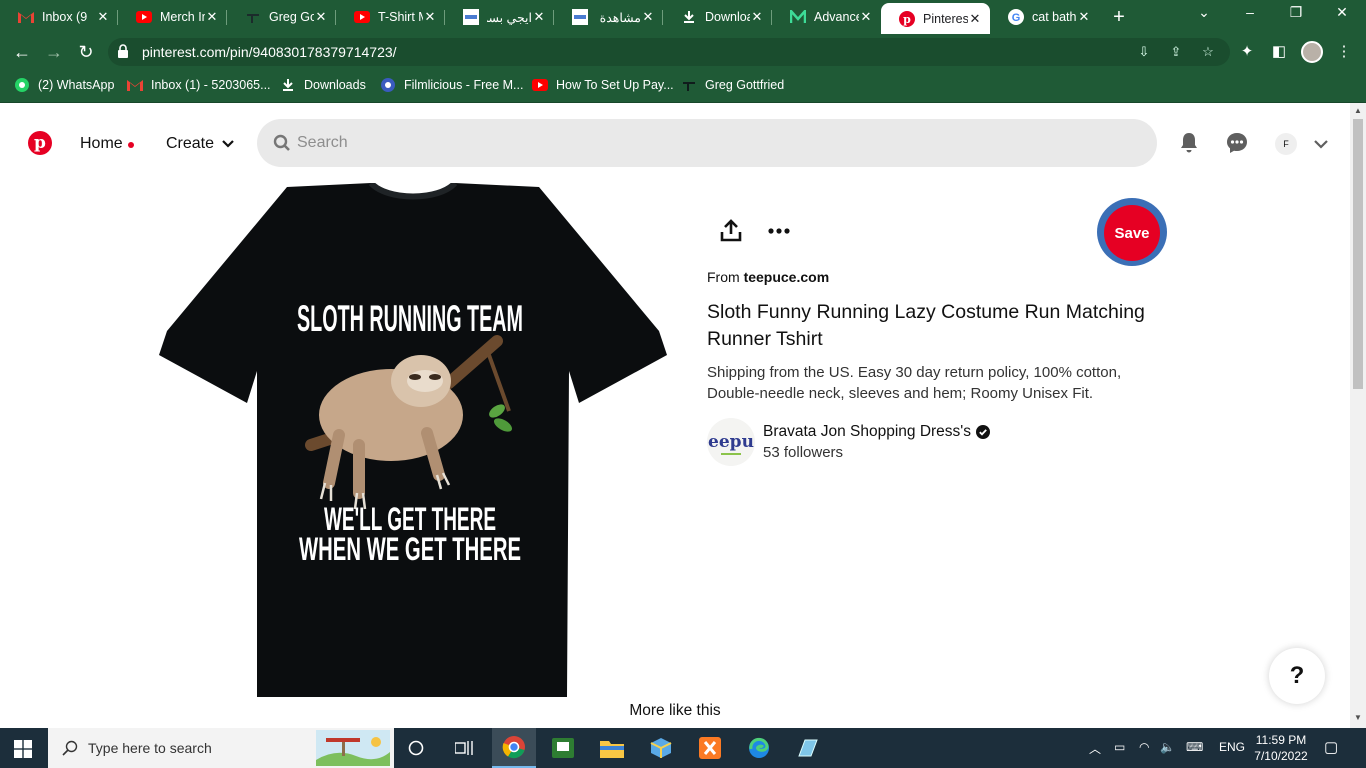  I want to click on clock-date: 7/10/2022, so click(1281, 756).